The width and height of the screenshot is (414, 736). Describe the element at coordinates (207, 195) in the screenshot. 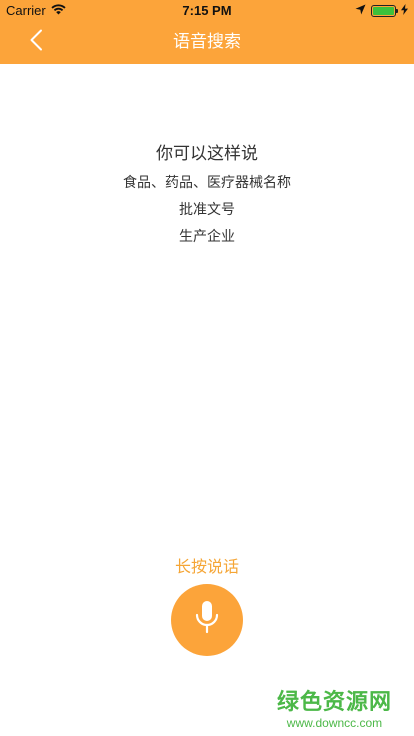

I see `voice-hints: 你可以这样说 食品、药品、医疗器械名称 批准文号 生产企业` at that location.